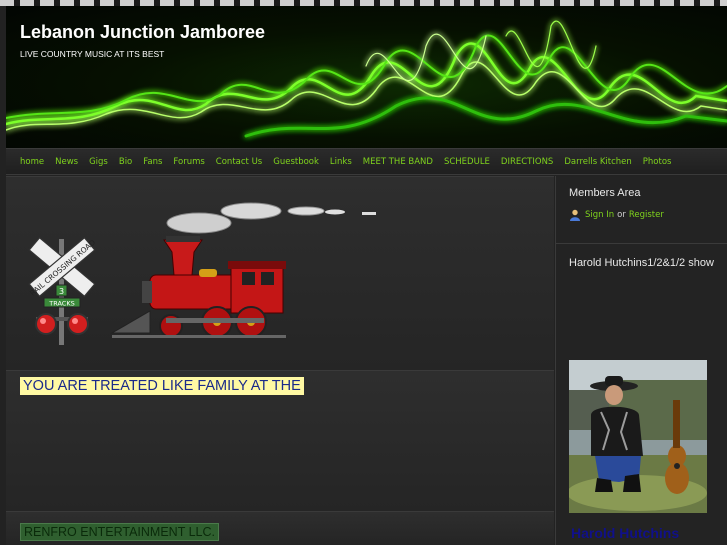  I want to click on or-text: or, so click(621, 215).